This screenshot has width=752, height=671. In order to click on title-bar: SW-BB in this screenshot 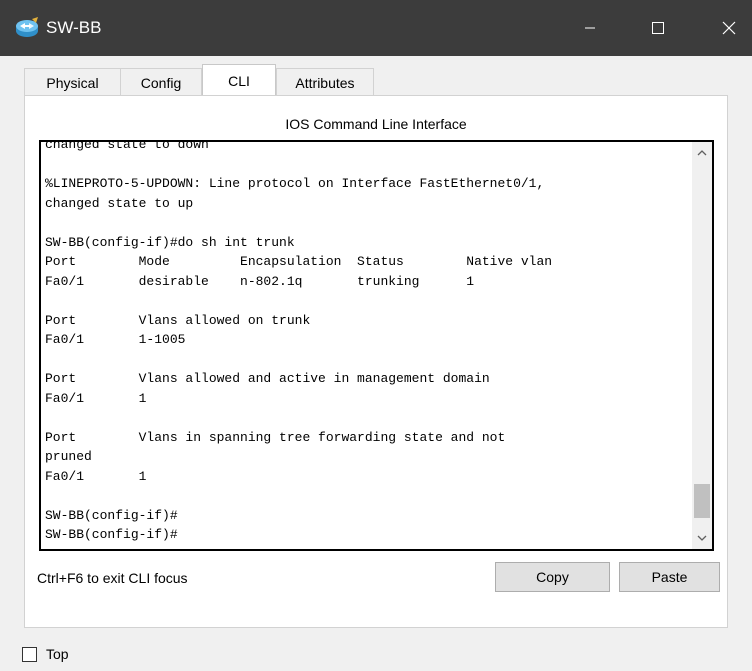, I will do `click(376, 28)`.